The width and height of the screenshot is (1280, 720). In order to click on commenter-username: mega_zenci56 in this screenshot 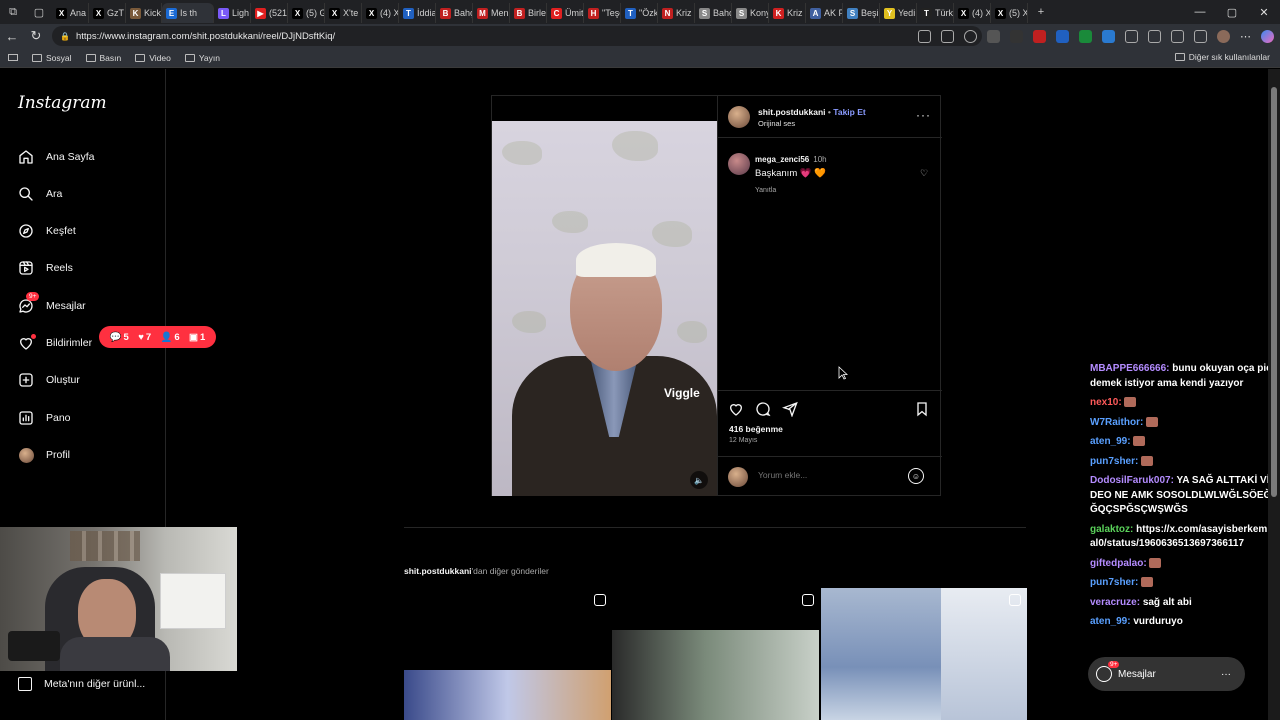, I will do `click(782, 159)`.